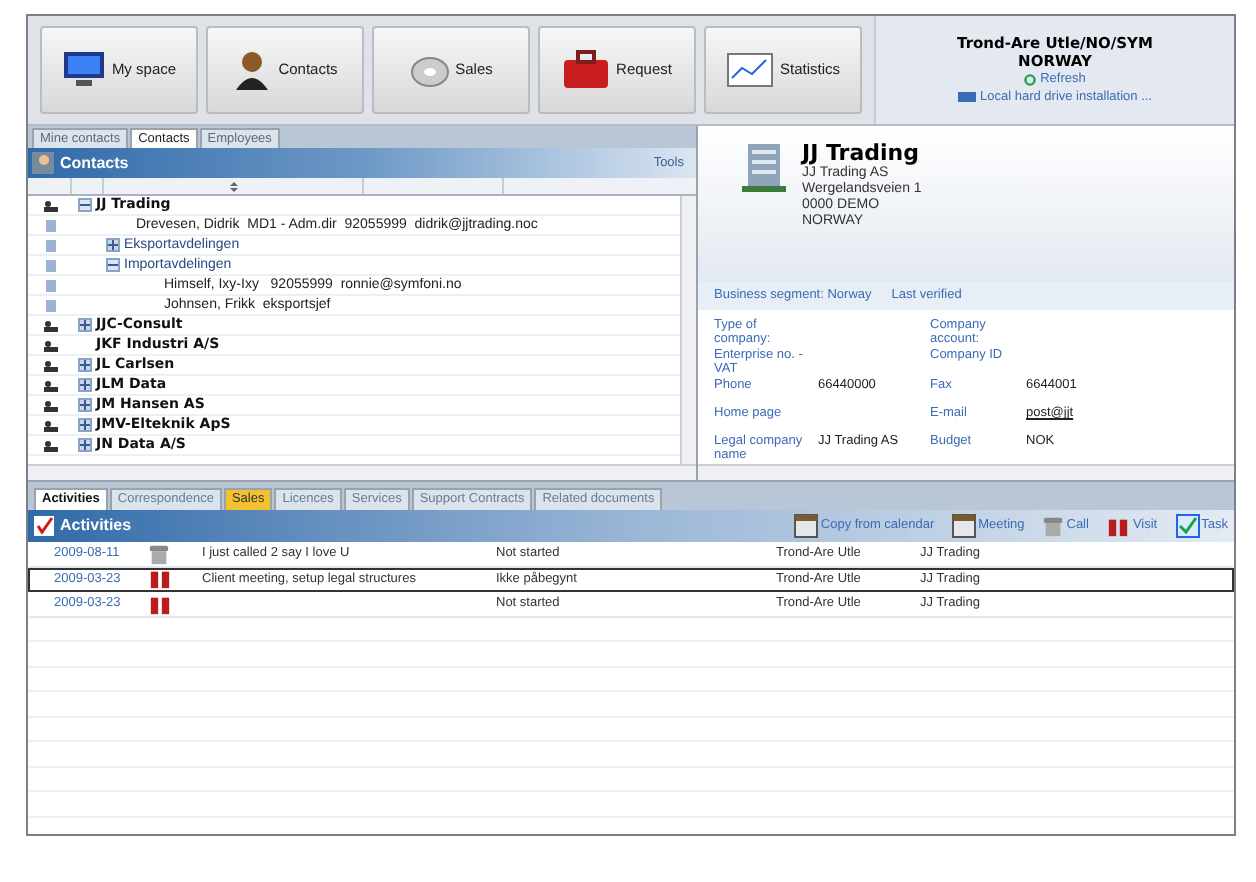  What do you see at coordinates (43, 163) in the screenshot?
I see `contacts-icon` at bounding box center [43, 163].